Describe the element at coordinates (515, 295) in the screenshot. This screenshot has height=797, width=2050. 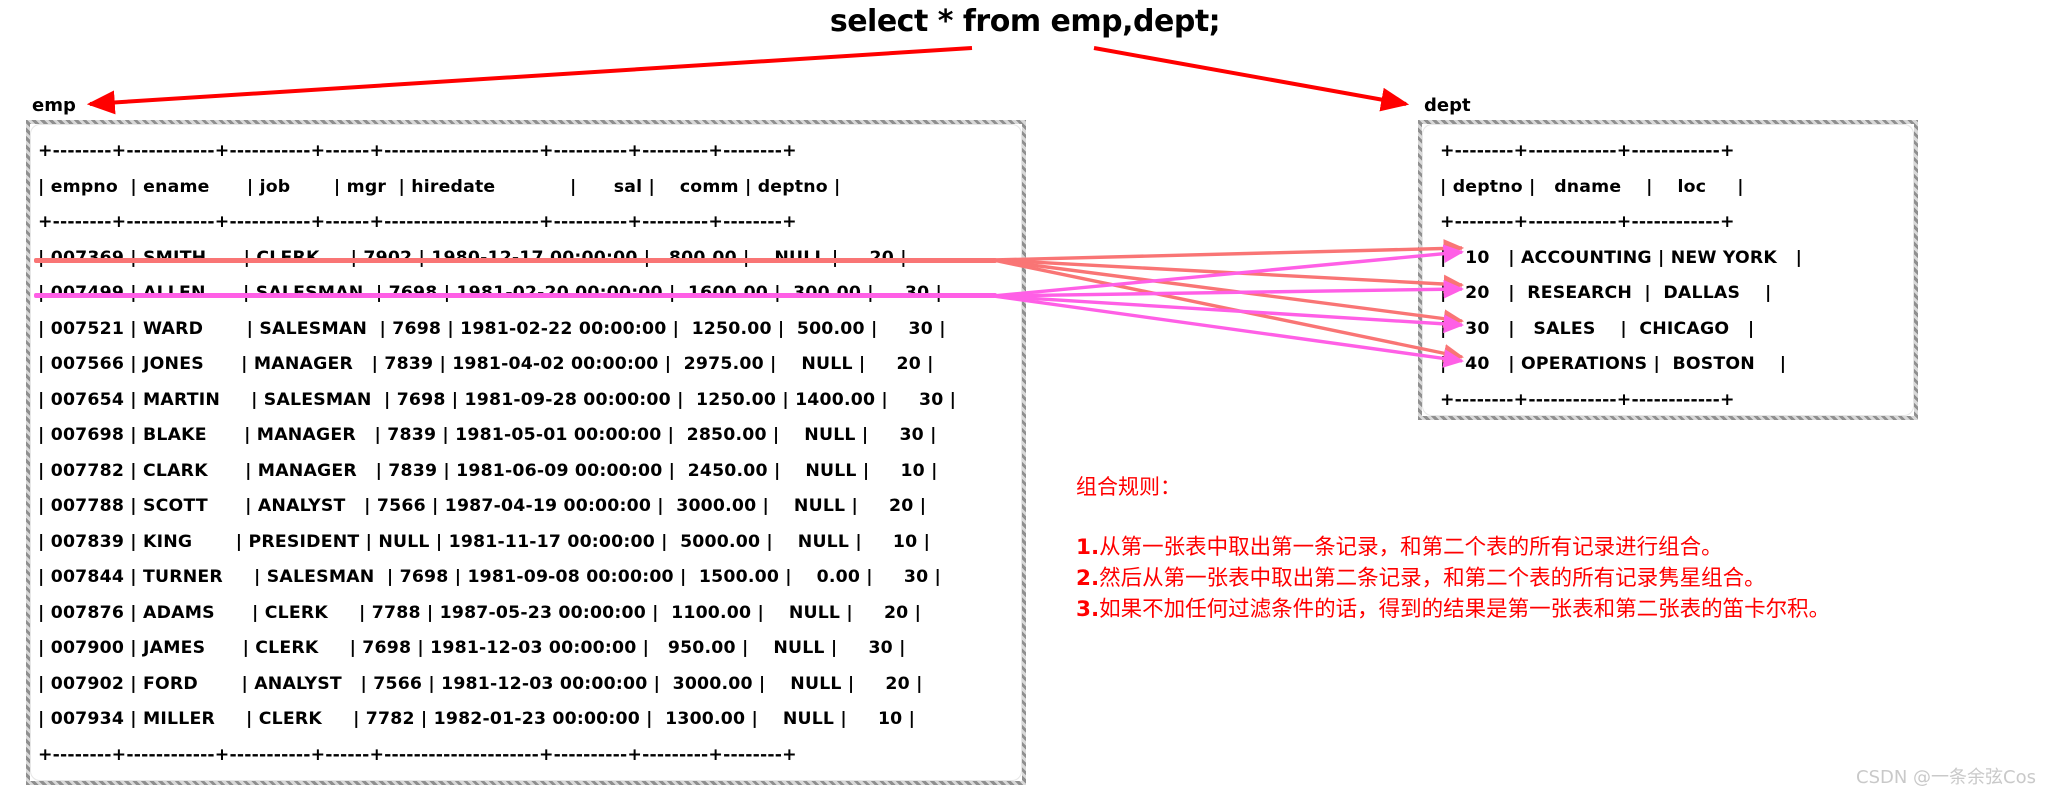
I see `row-highlight-allen` at that location.